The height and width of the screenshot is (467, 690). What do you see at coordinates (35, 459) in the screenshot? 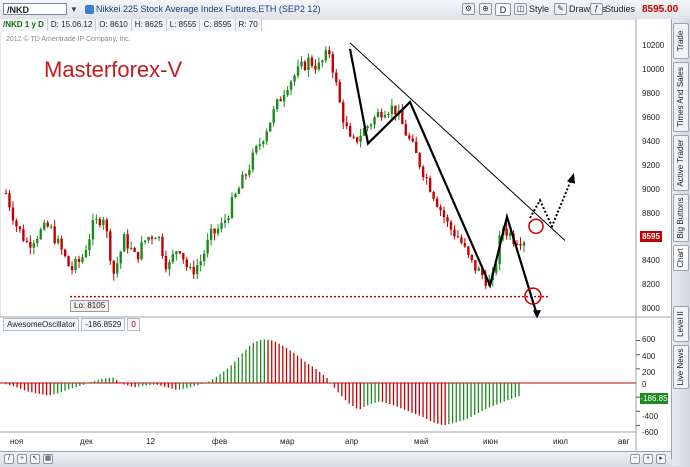
I see `cursor-icon: ↖` at bounding box center [35, 459].